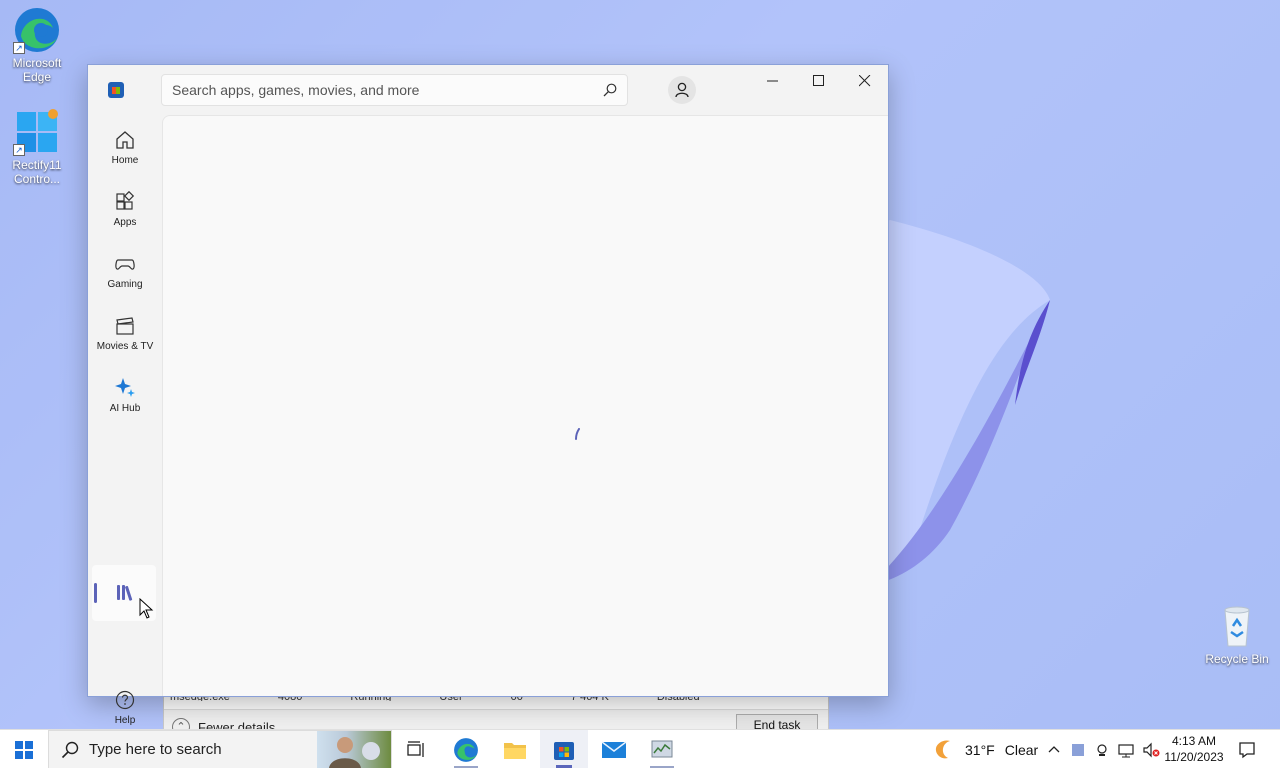 This screenshot has height=768, width=1280. I want to click on taskbar-app-store, so click(564, 749).